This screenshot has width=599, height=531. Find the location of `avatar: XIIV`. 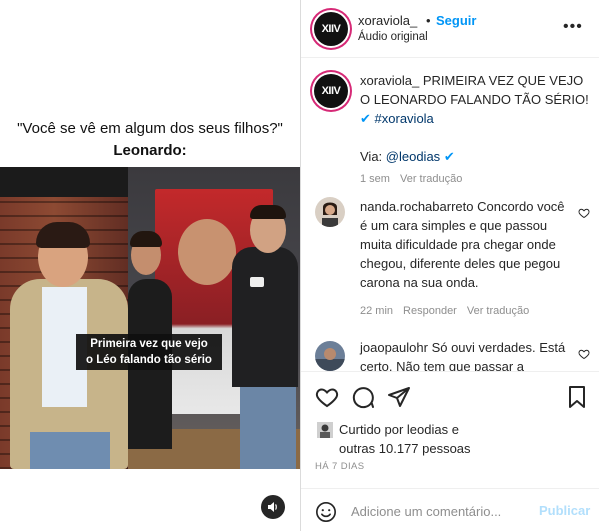

avatar: XIIV is located at coordinates (331, 29).